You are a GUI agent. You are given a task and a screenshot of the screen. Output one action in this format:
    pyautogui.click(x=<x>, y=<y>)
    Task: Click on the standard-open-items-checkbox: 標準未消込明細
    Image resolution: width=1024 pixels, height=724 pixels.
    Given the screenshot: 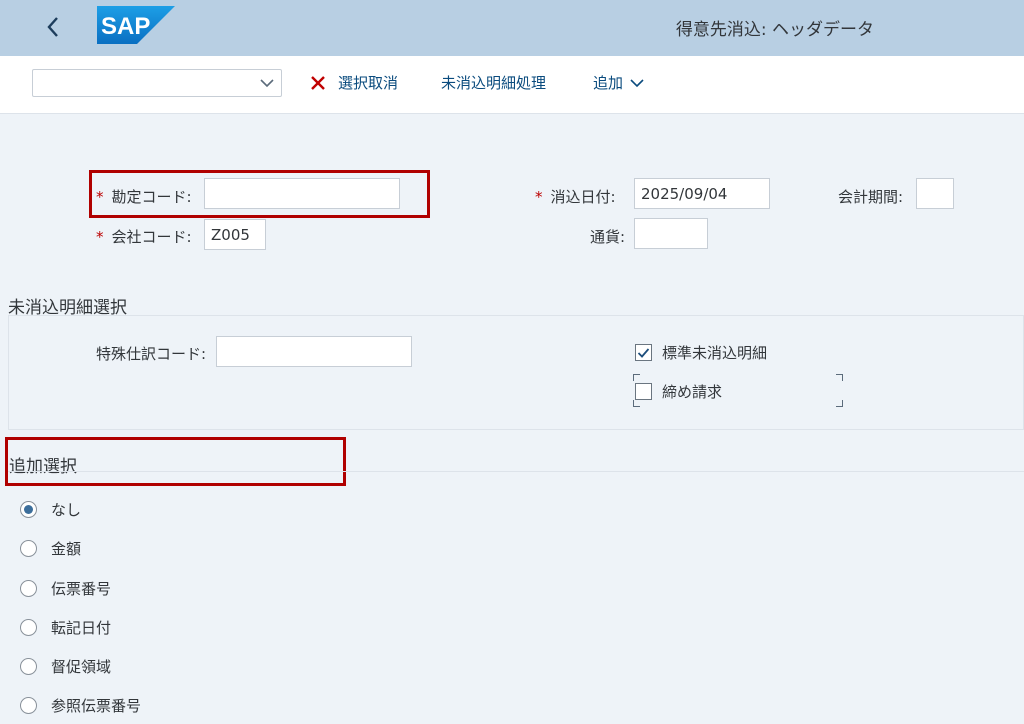 What is the action you would take?
    pyautogui.click(x=701, y=352)
    